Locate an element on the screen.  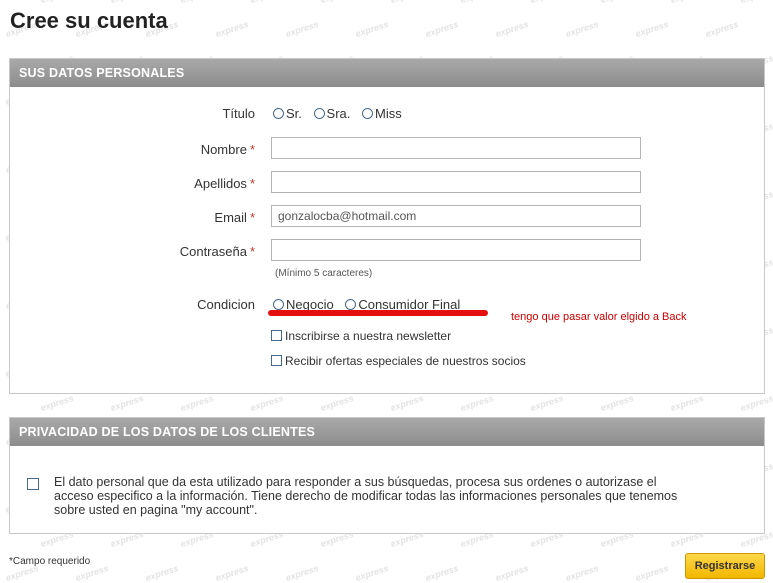
privacy-header: PRIVACIDAD DE LOS DATOS DE LOS CLIENTES is located at coordinates (387, 432).